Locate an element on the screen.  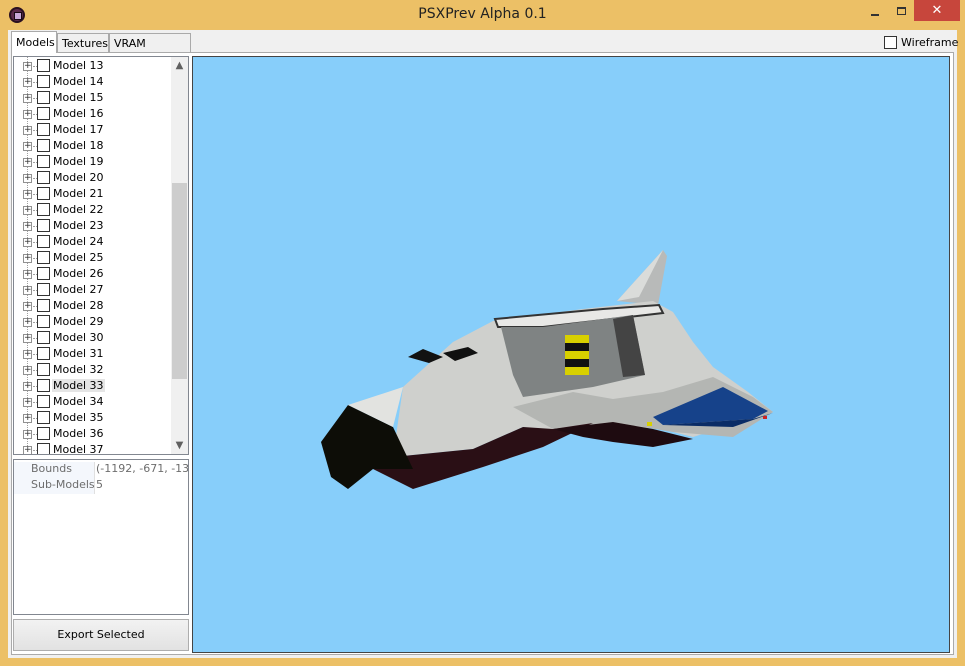
tree-item: + Model 24 is located at coordinates (94, 242).